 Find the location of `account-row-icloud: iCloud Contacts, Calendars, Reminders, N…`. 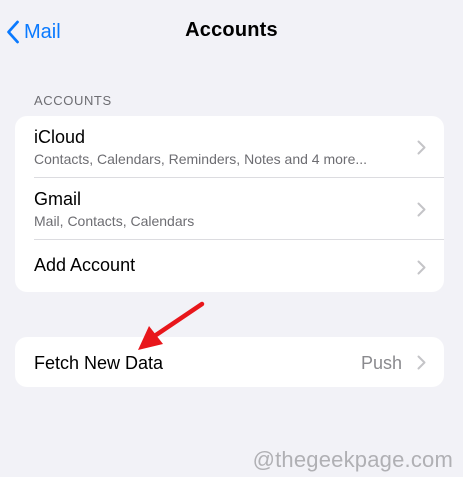

account-row-icloud: iCloud Contacts, Calendars, Reminders, N… is located at coordinates (229, 147).